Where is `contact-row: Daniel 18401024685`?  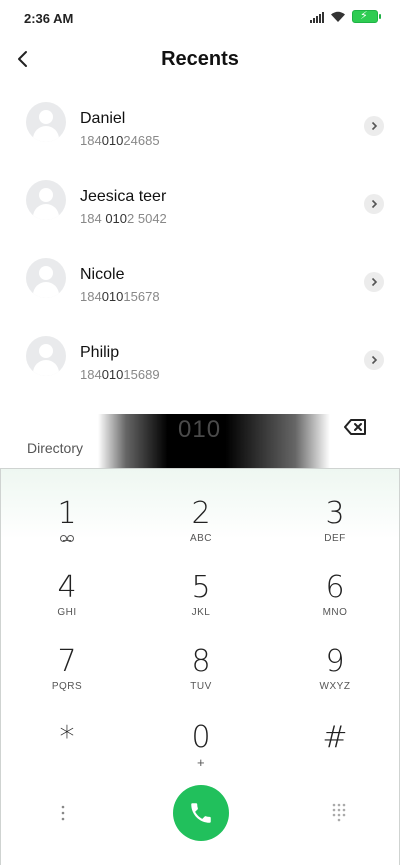
contact-row: Daniel 18401024685 is located at coordinates (200, 127).